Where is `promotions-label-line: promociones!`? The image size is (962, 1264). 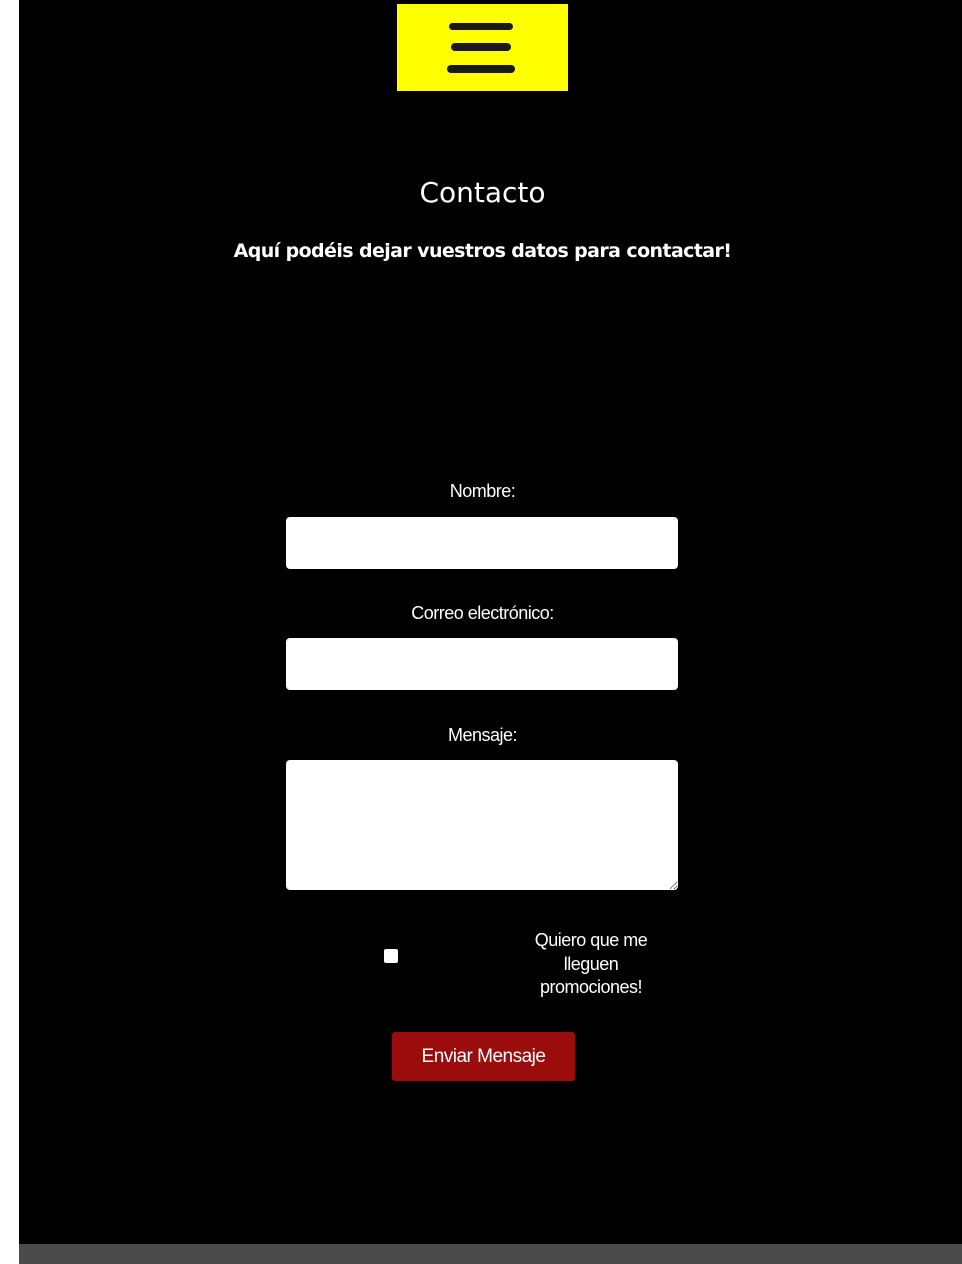
promotions-label-line: promociones! is located at coordinates (591, 987).